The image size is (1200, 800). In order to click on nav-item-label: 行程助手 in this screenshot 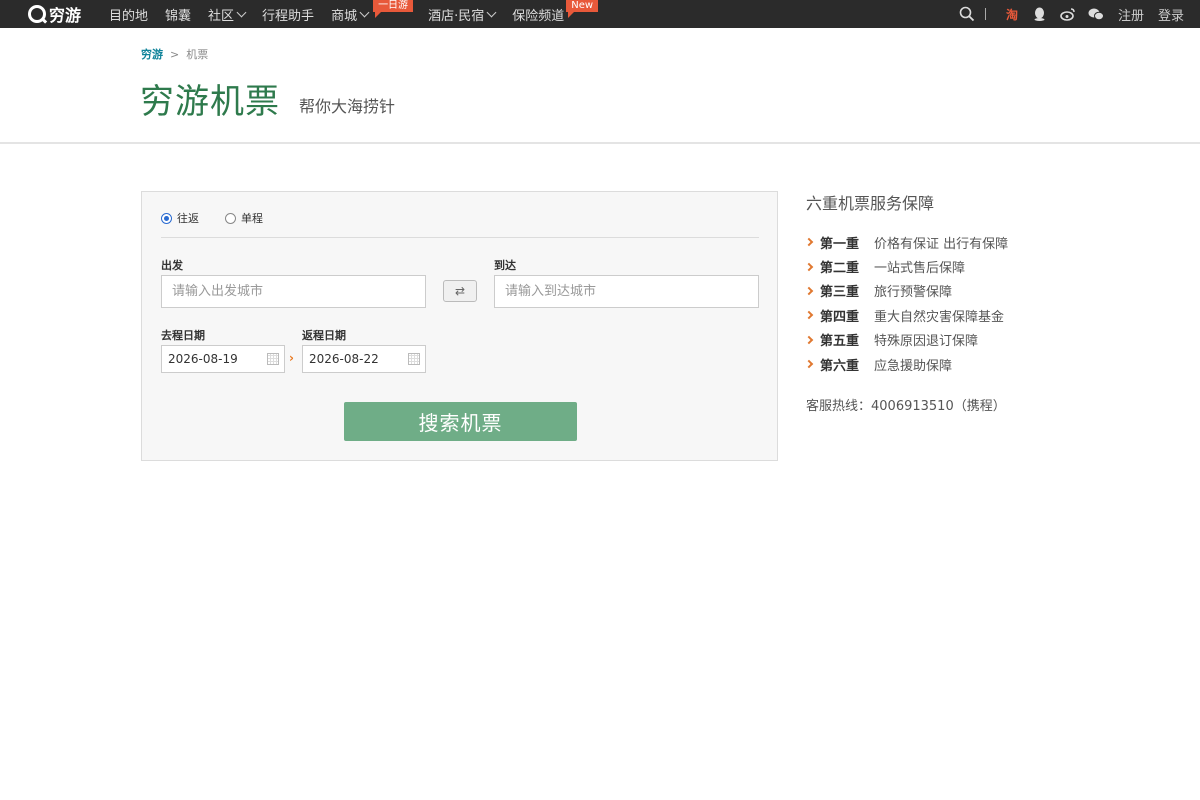, I will do `click(288, 16)`.